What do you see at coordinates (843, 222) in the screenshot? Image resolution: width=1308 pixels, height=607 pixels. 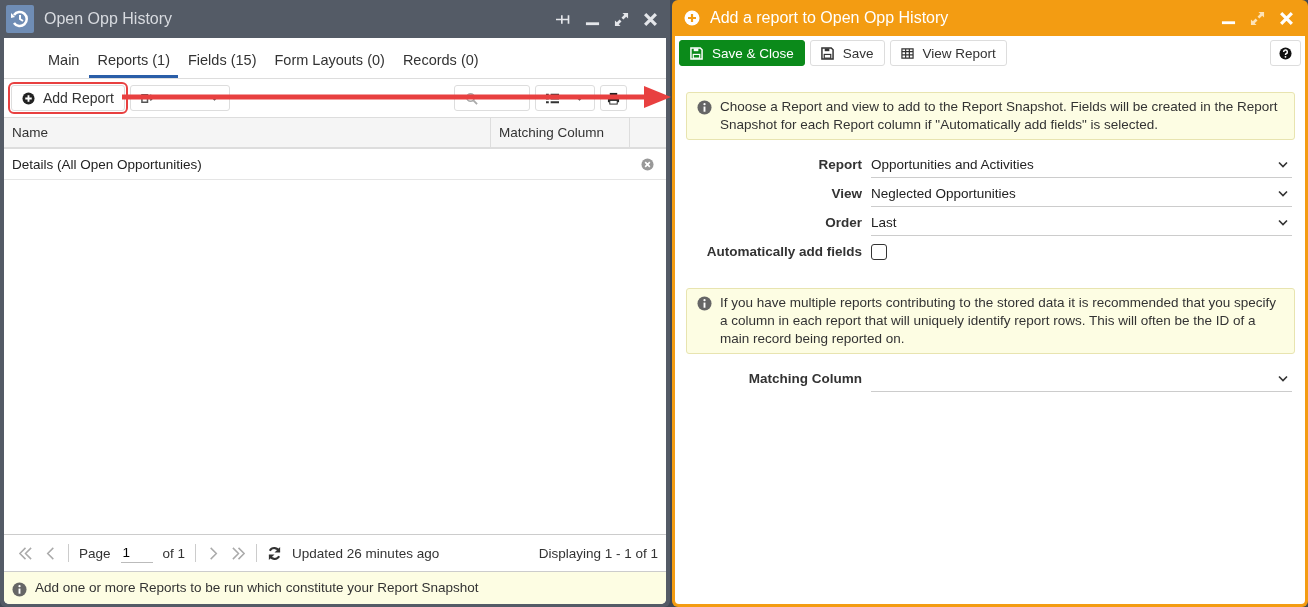 I see `field-label: Order` at bounding box center [843, 222].